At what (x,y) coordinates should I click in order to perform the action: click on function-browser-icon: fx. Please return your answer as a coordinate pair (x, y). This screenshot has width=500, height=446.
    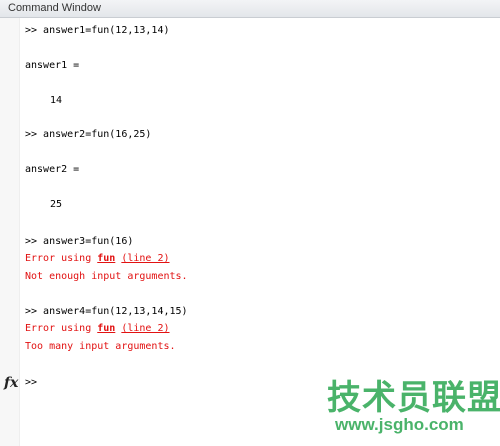
    Looking at the image, I should click on (11, 383).